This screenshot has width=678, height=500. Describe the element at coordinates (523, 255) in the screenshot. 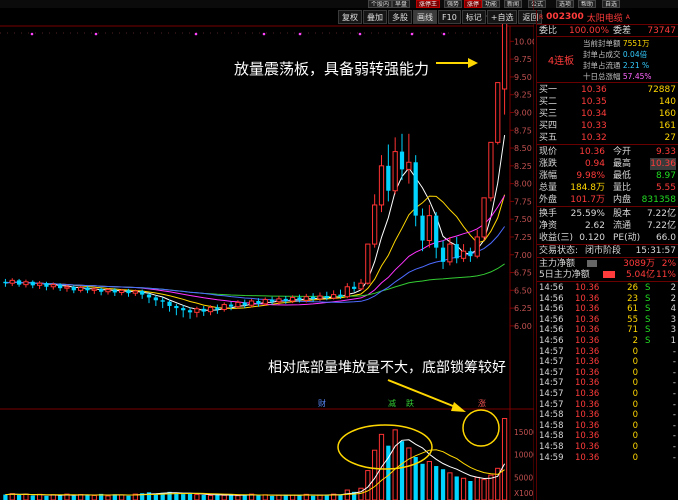

I see `price-axis-label: 7.00` at that location.